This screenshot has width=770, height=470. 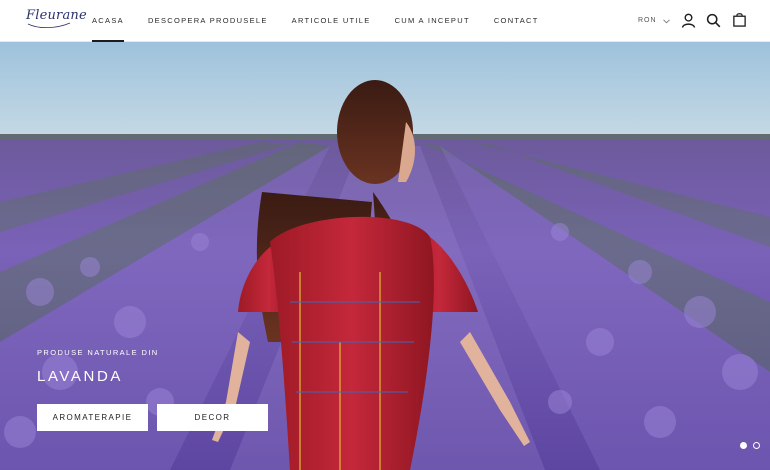 I want to click on cart-bag-icon, so click(x=739, y=19).